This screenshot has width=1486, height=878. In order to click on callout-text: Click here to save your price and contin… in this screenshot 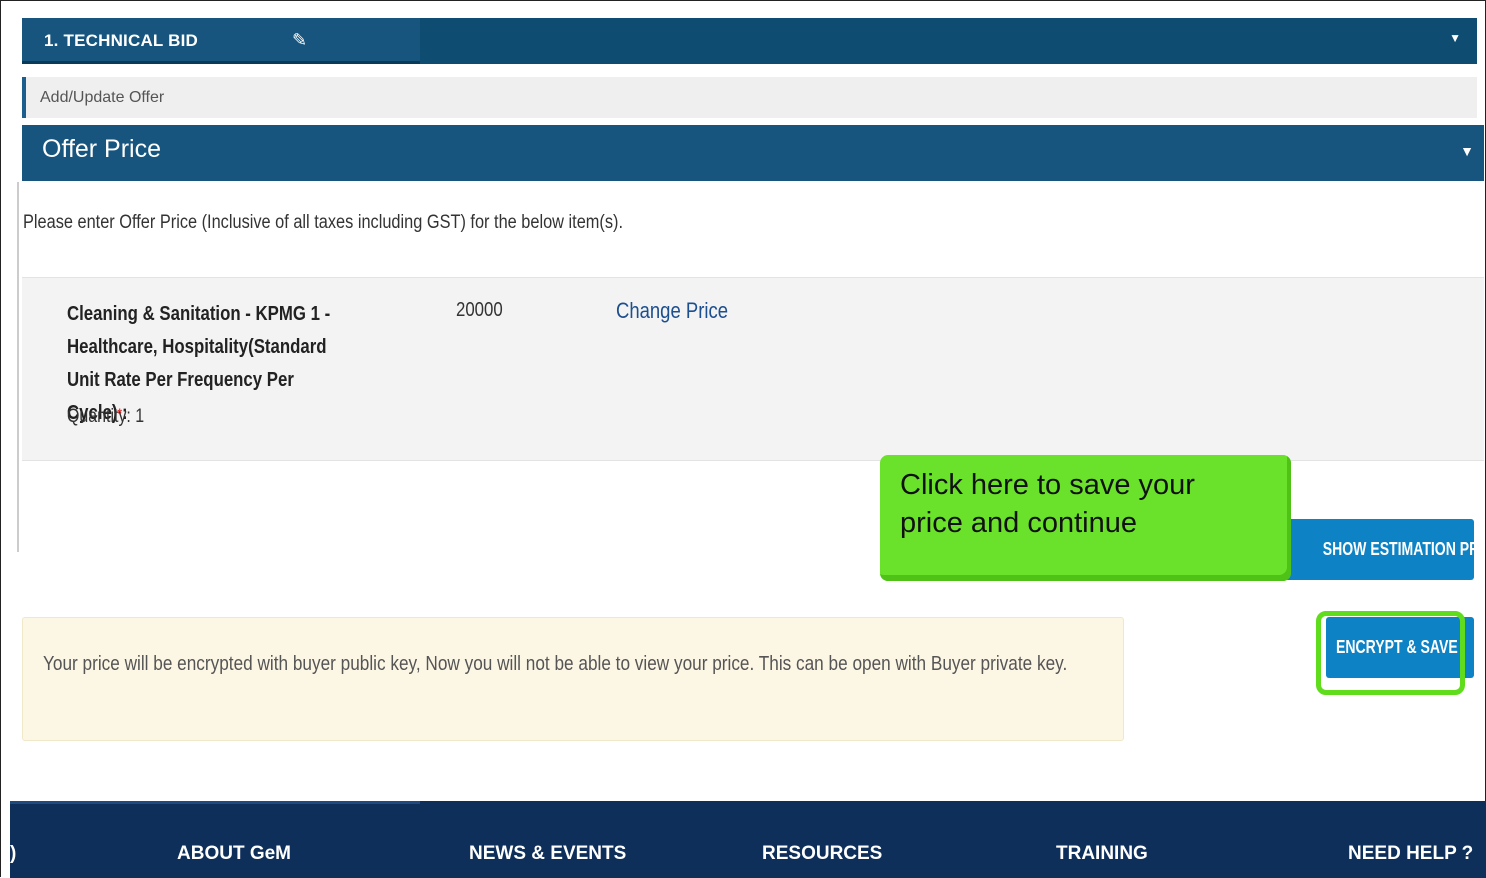, I will do `click(1047, 504)`.